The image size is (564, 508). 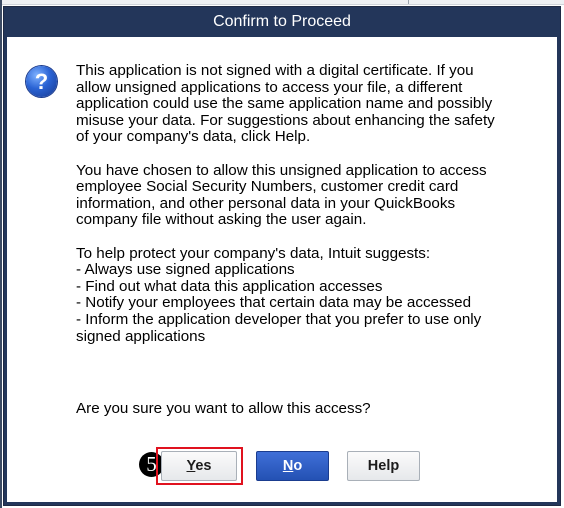 I want to click on background-window-strip, so click(x=282, y=2).